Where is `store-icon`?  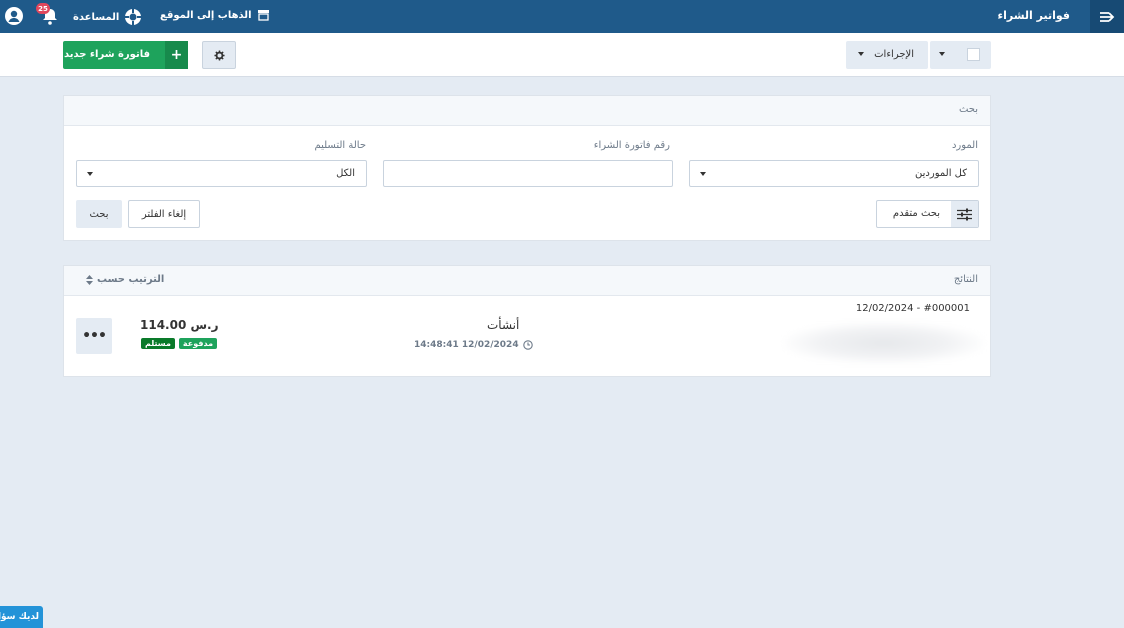 store-icon is located at coordinates (263, 15).